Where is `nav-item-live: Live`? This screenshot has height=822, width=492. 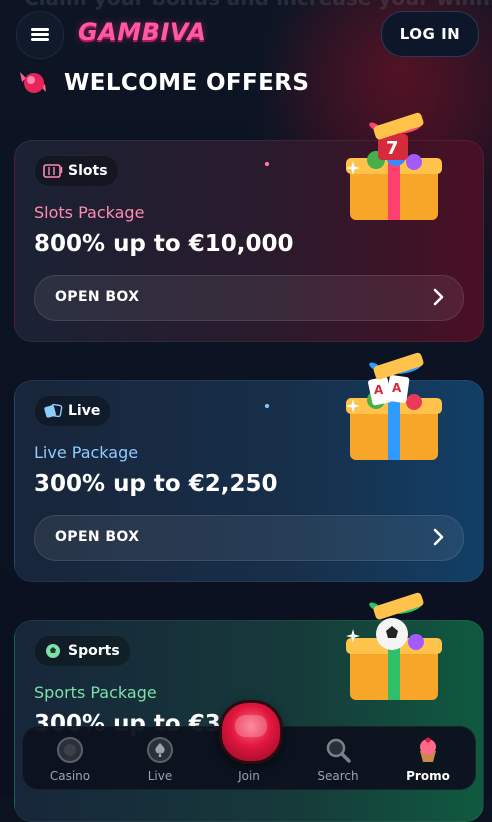 nav-item-live: Live is located at coordinates (160, 758).